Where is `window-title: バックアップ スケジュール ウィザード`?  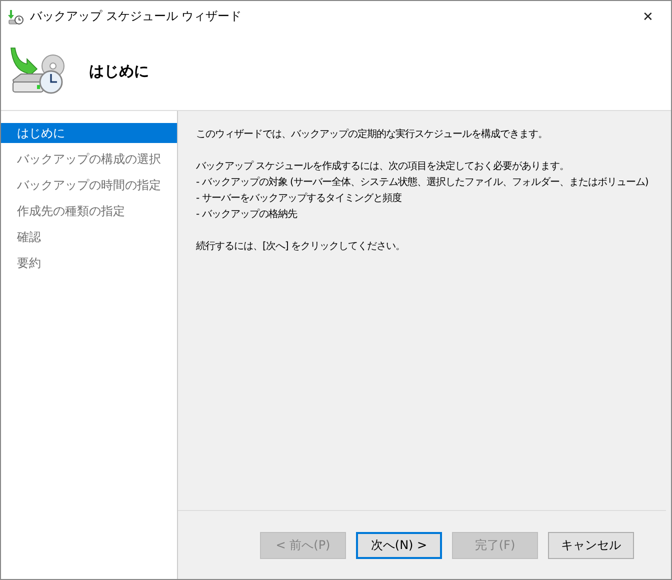
window-title: バックアップ スケジュール ウィザード is located at coordinates (136, 16).